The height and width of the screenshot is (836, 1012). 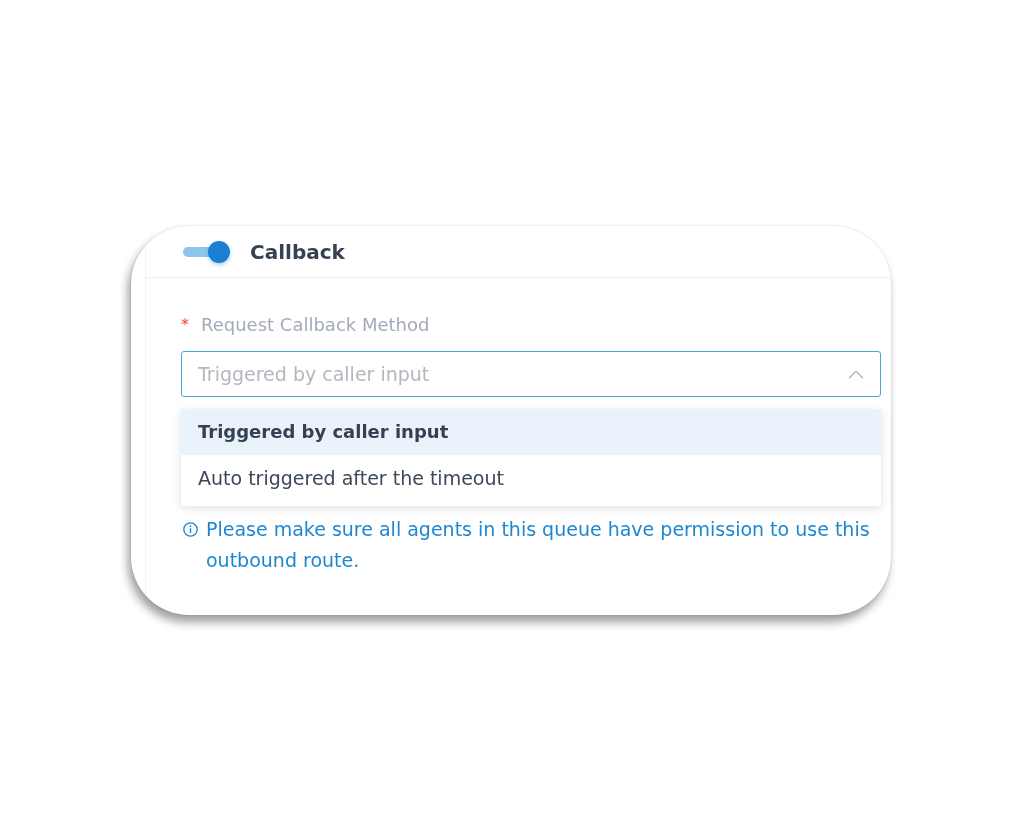 What do you see at coordinates (538, 545) in the screenshot?
I see `info-message: Please make sure all agents in this queue have permission to use this outbound route.` at bounding box center [538, 545].